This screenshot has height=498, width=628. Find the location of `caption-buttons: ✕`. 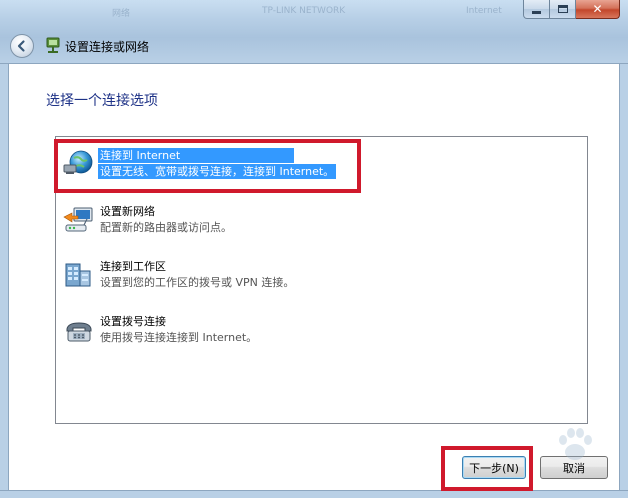

caption-buttons: ✕ is located at coordinates (571, 9).